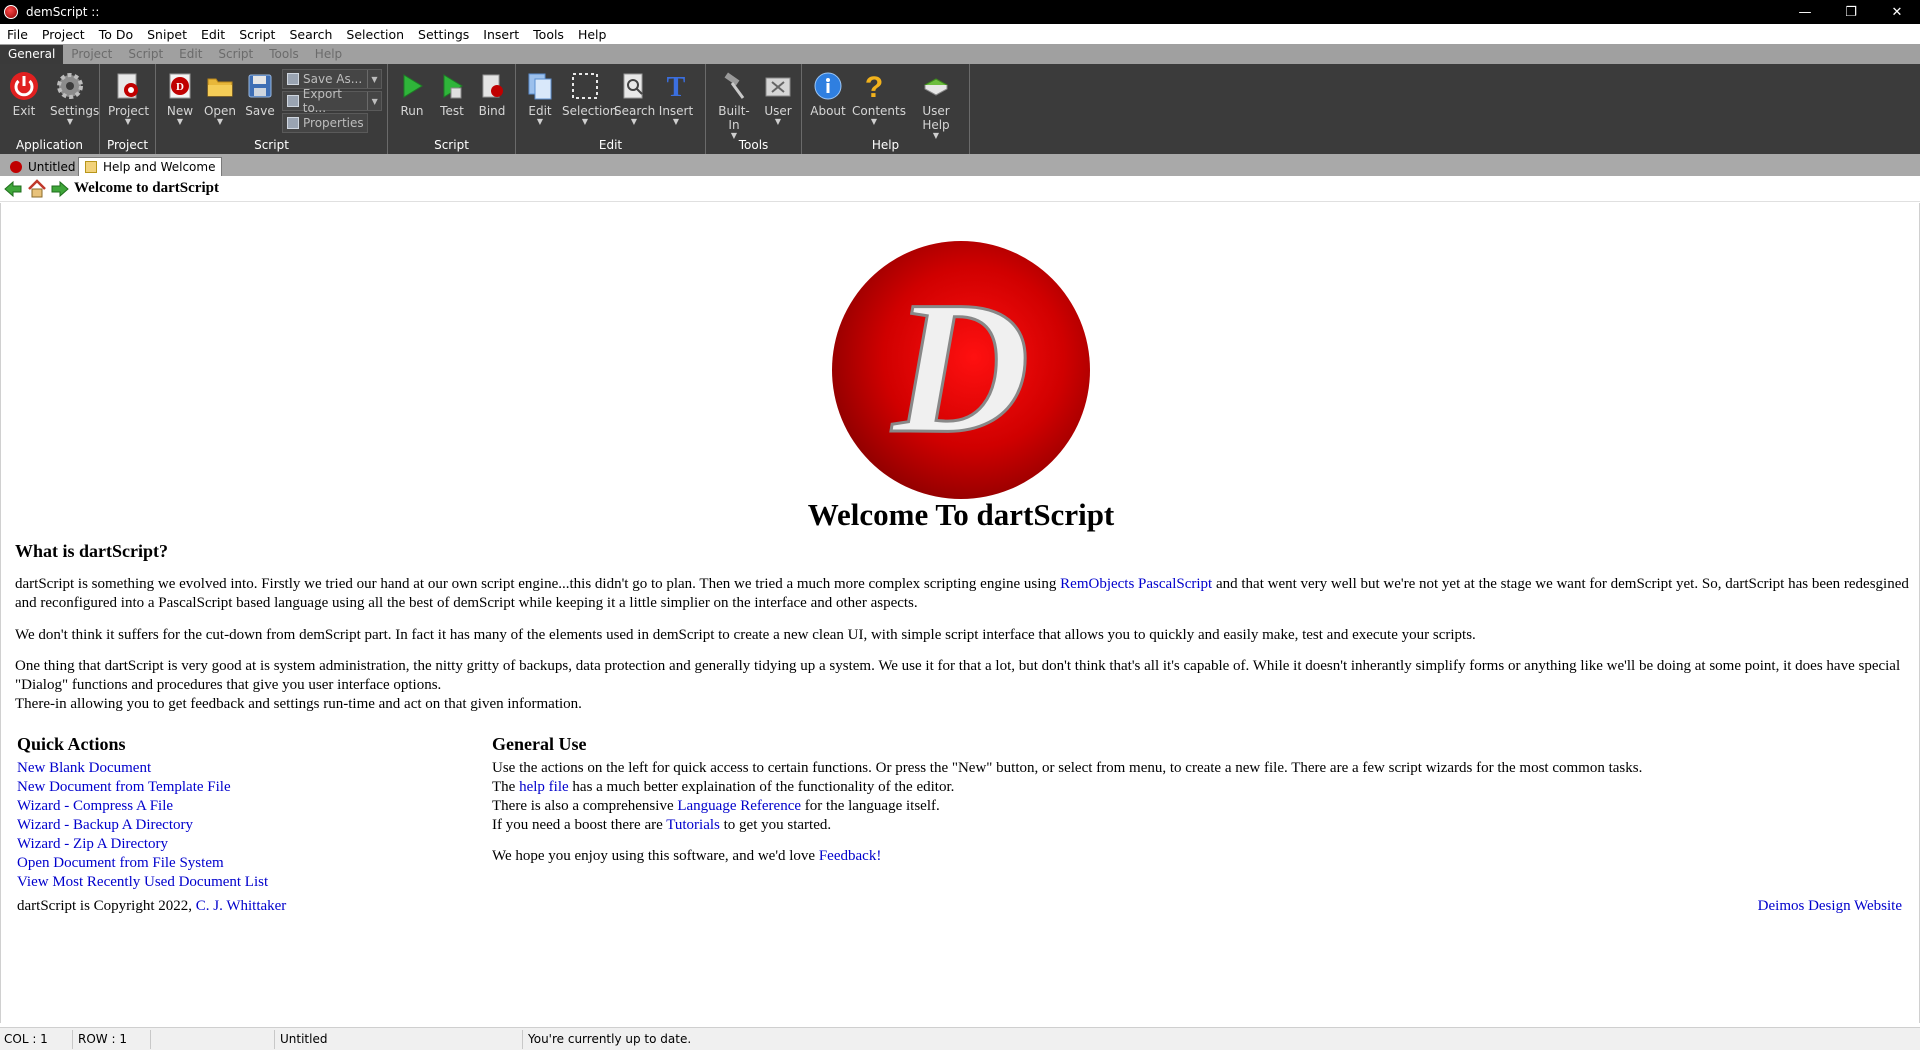 This screenshot has width=1920, height=1050. I want to click on app-icon, so click(11, 12).